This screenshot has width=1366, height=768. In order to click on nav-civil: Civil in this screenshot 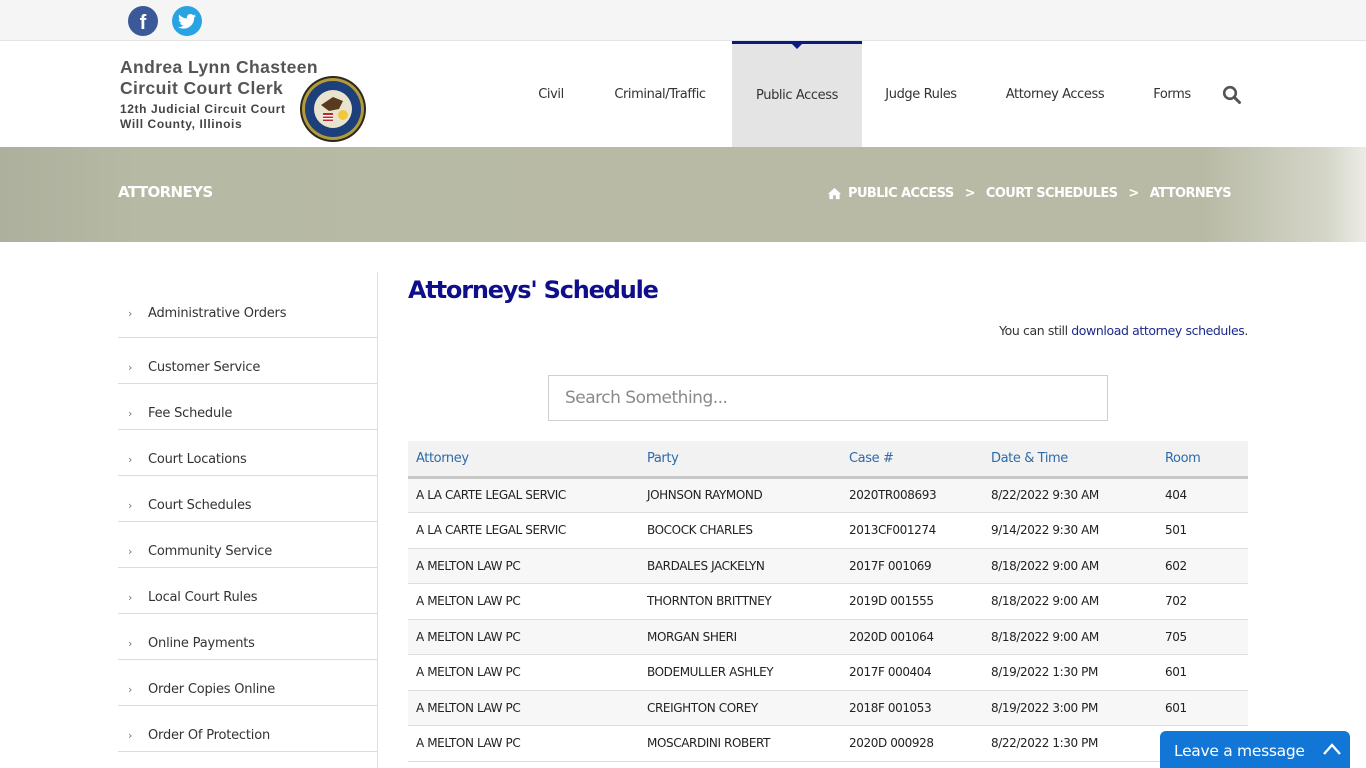, I will do `click(551, 94)`.